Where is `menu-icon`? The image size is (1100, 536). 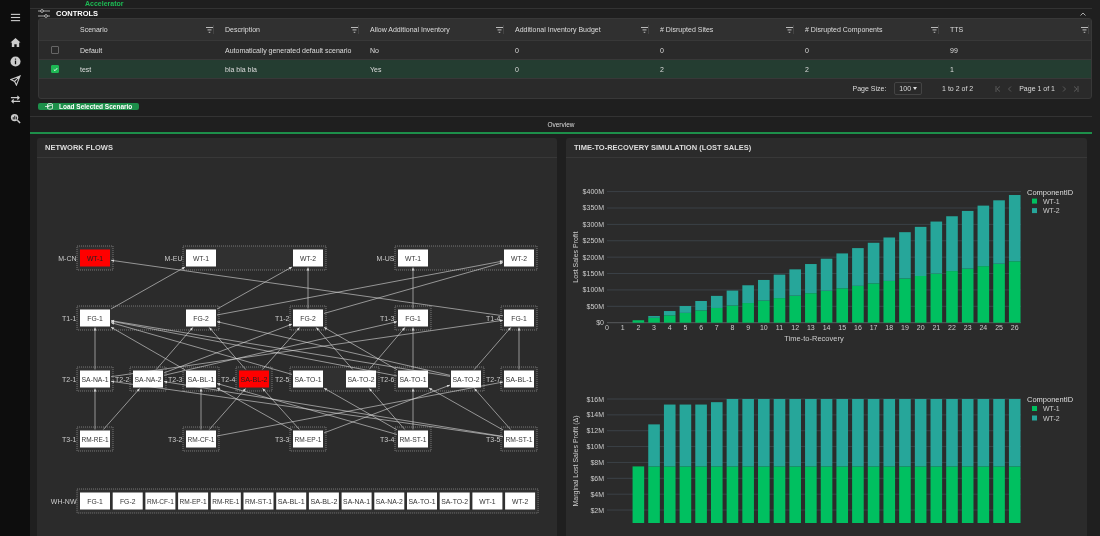 menu-icon is located at coordinates (15, 17).